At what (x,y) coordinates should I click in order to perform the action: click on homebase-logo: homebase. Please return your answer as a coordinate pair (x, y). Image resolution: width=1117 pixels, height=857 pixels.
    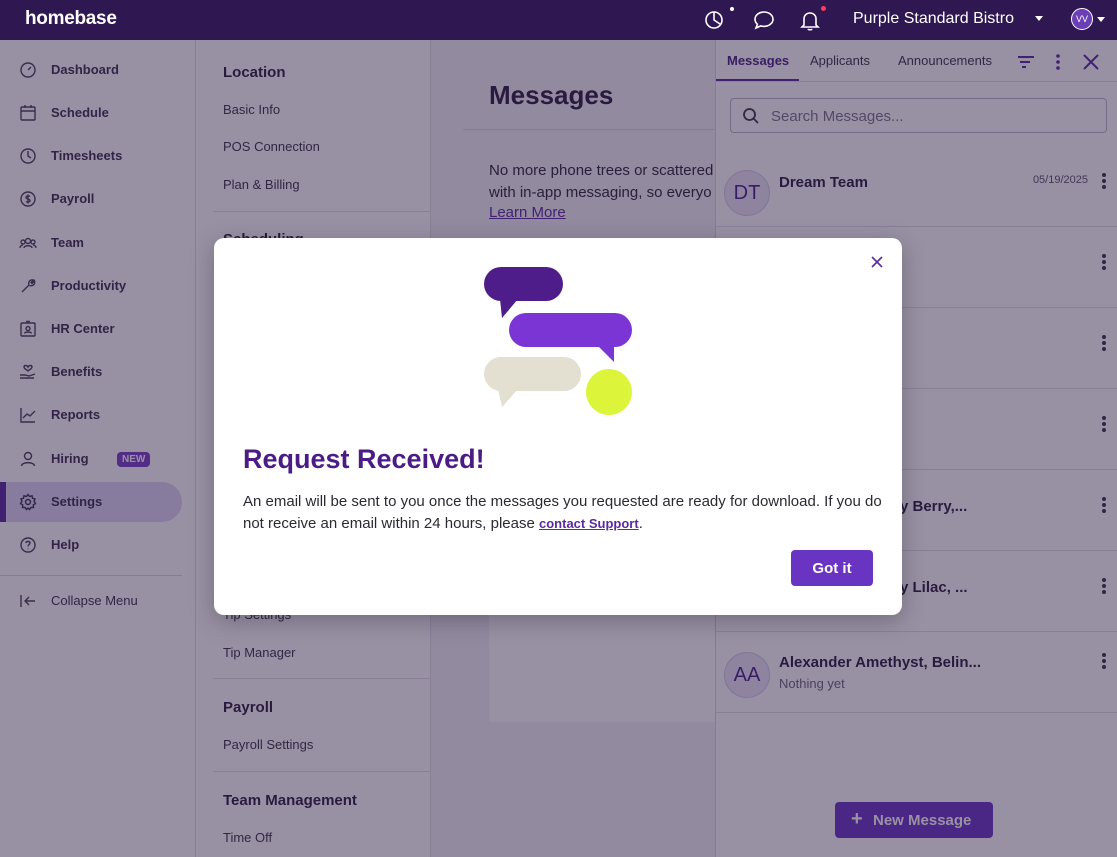
    Looking at the image, I should click on (71, 19).